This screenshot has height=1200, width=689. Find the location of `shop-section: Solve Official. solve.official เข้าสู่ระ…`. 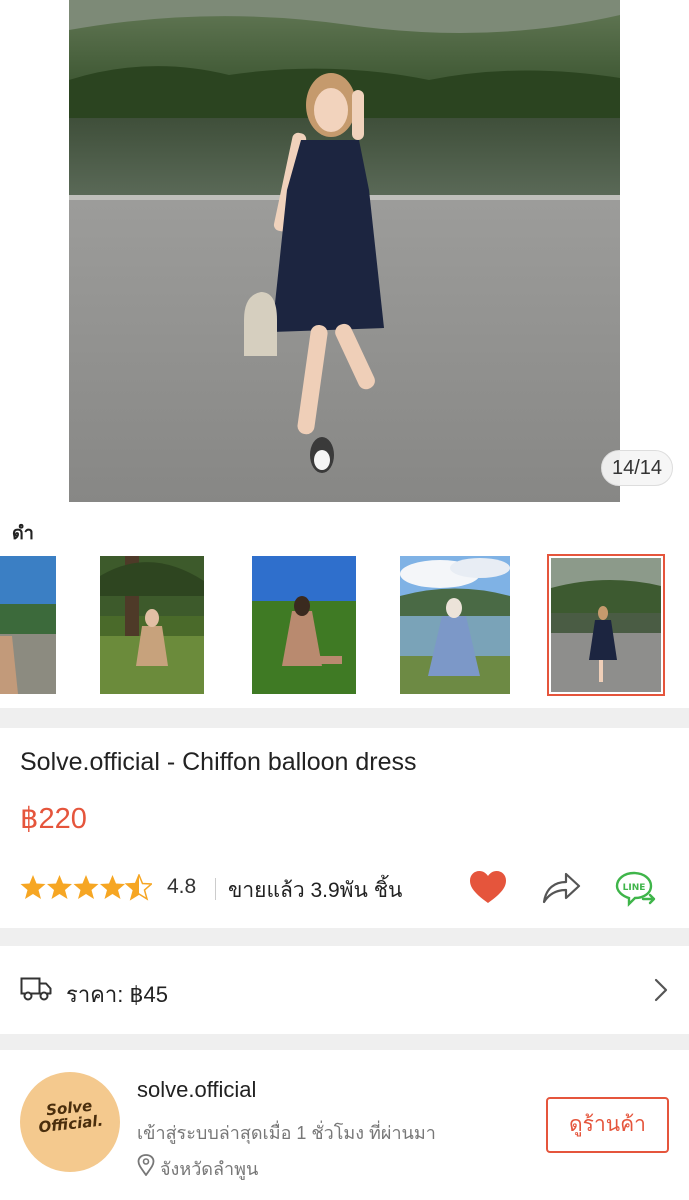

shop-section: Solve Official. solve.official เข้าสู่ระ… is located at coordinates (344, 1125).